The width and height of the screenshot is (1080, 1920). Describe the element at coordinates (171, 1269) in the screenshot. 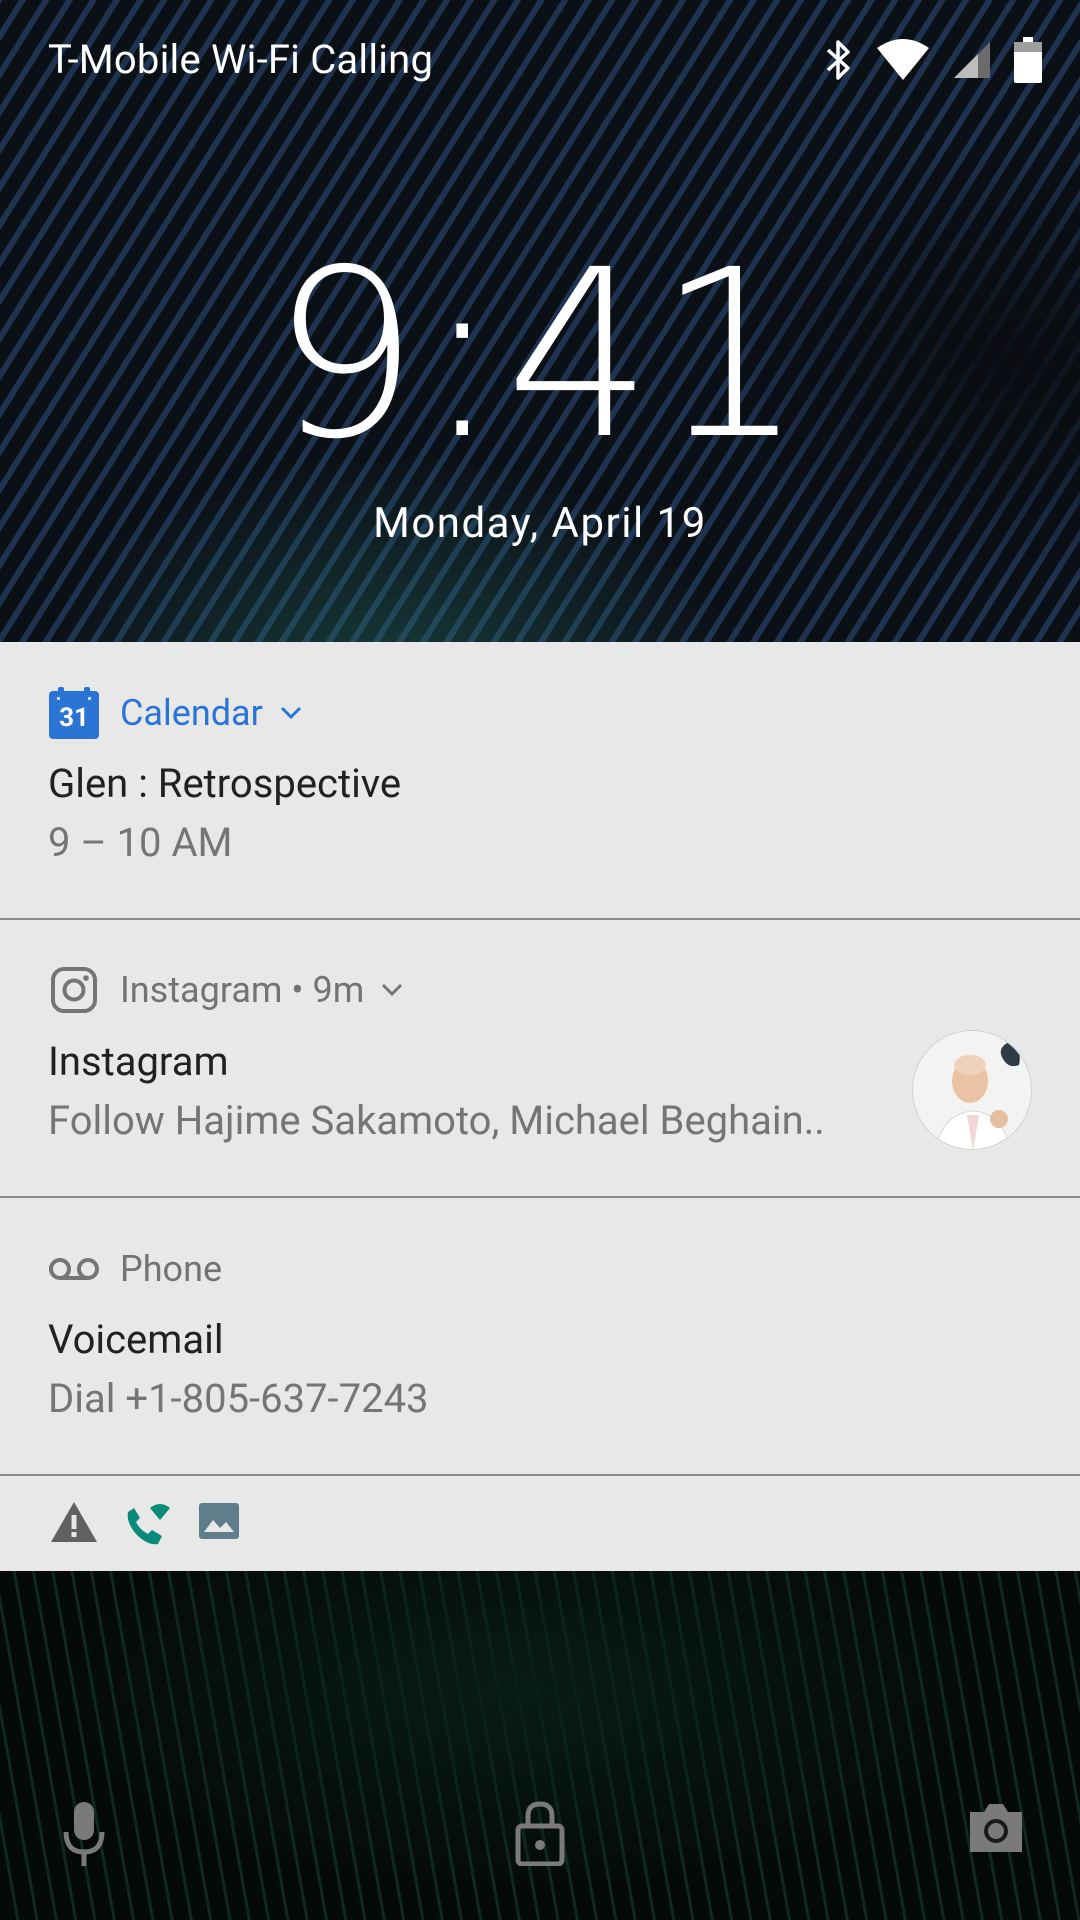

I see `notification-app-name: Phone` at that location.